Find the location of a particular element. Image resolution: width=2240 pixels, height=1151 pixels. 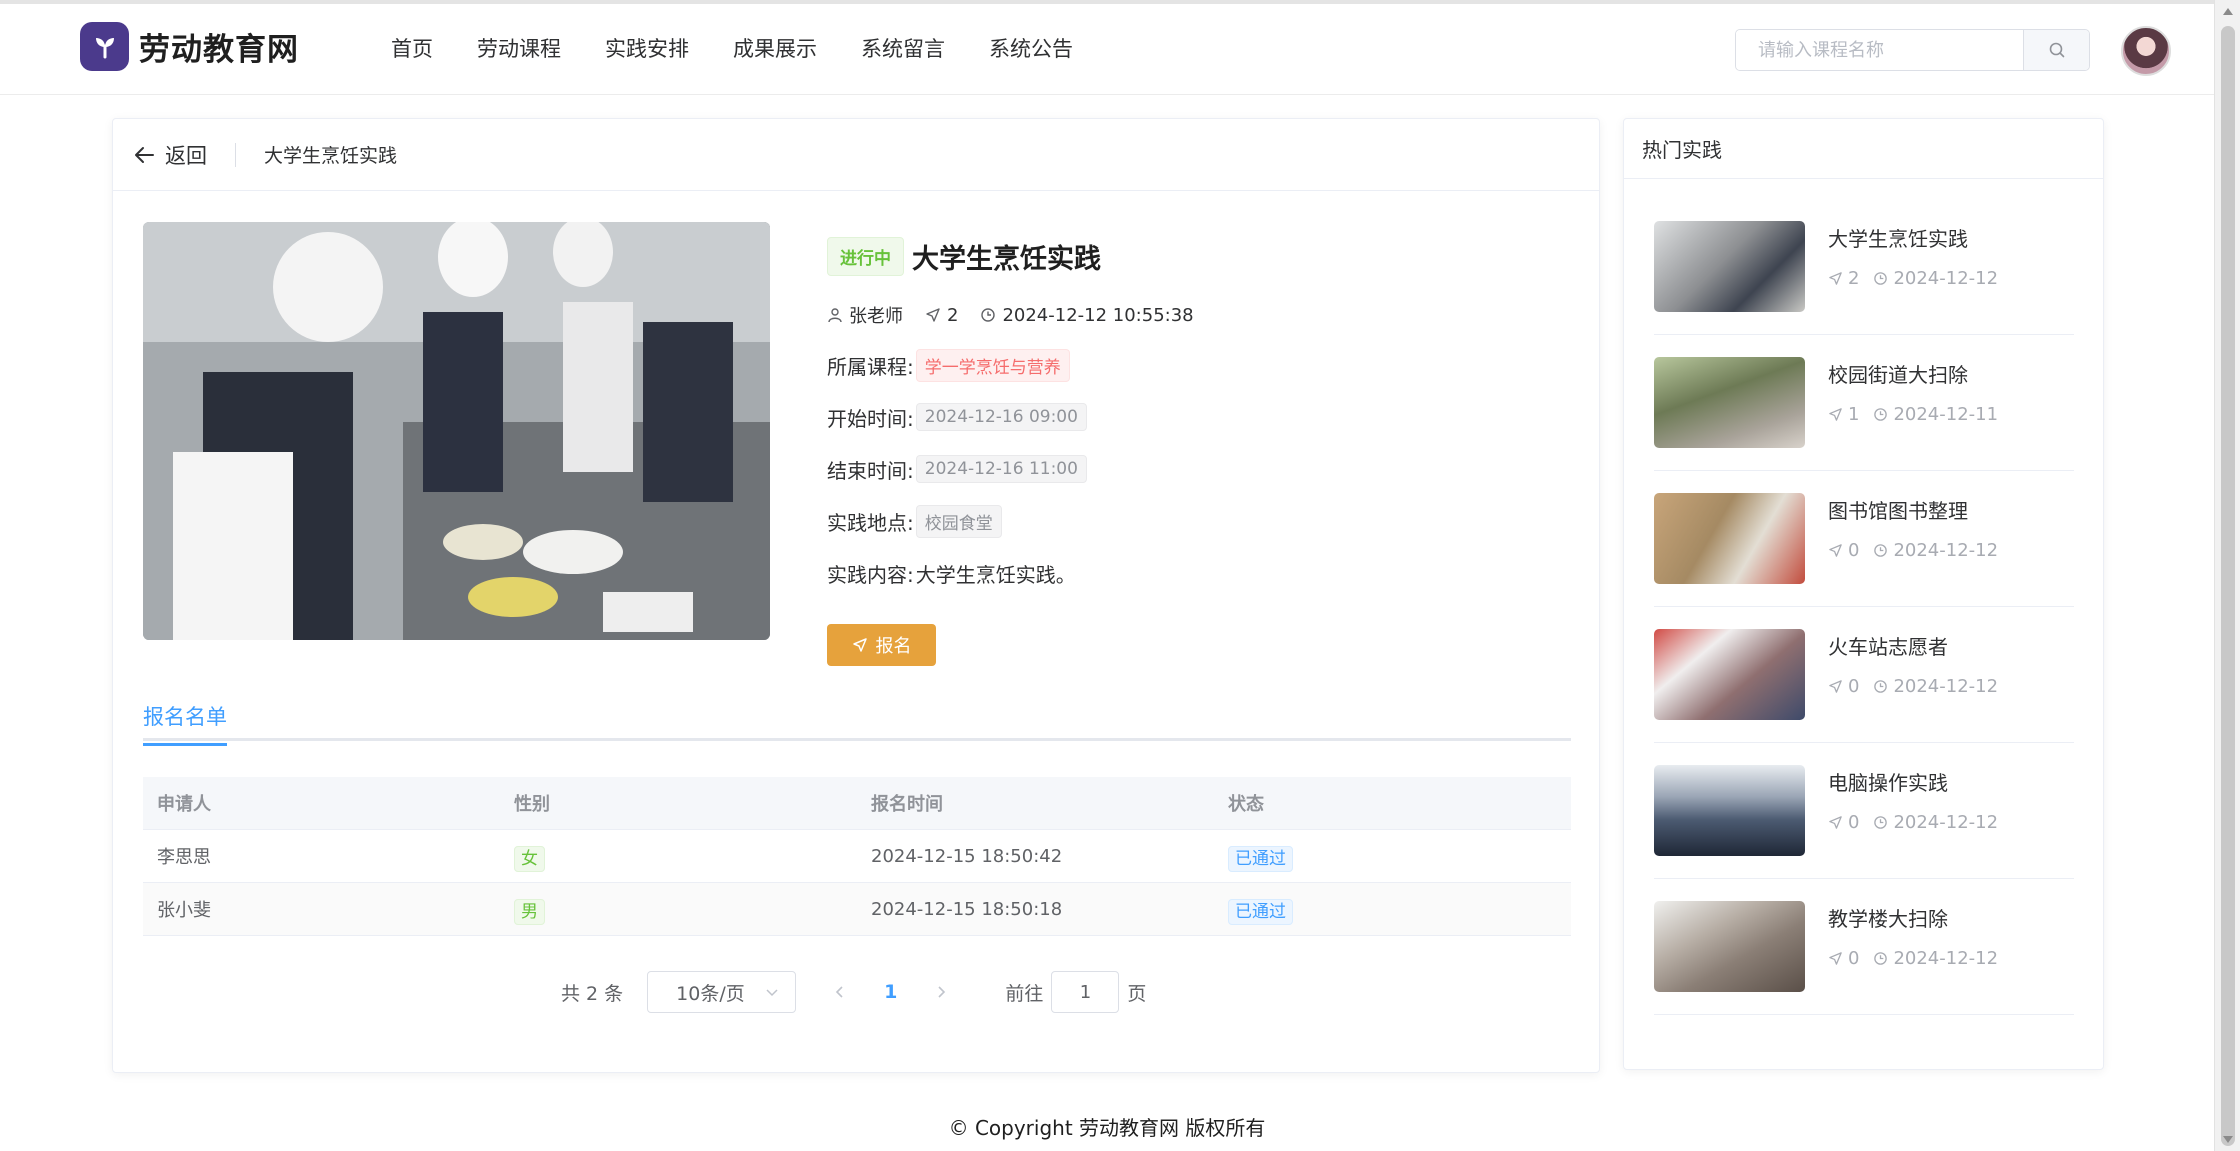

page-size-select: 10条/页 is located at coordinates (722, 992).